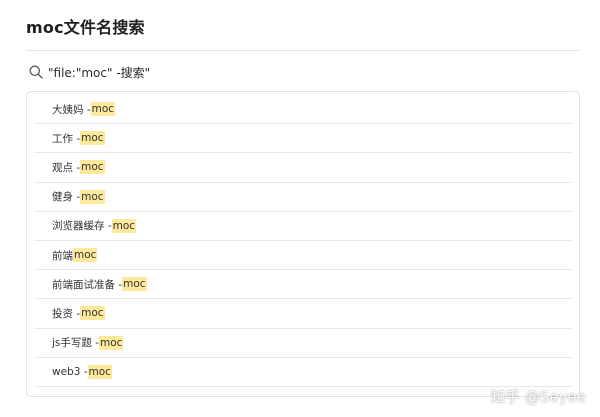  Describe the element at coordinates (303, 256) in the screenshot. I see `result-item: 前端 moc` at that location.